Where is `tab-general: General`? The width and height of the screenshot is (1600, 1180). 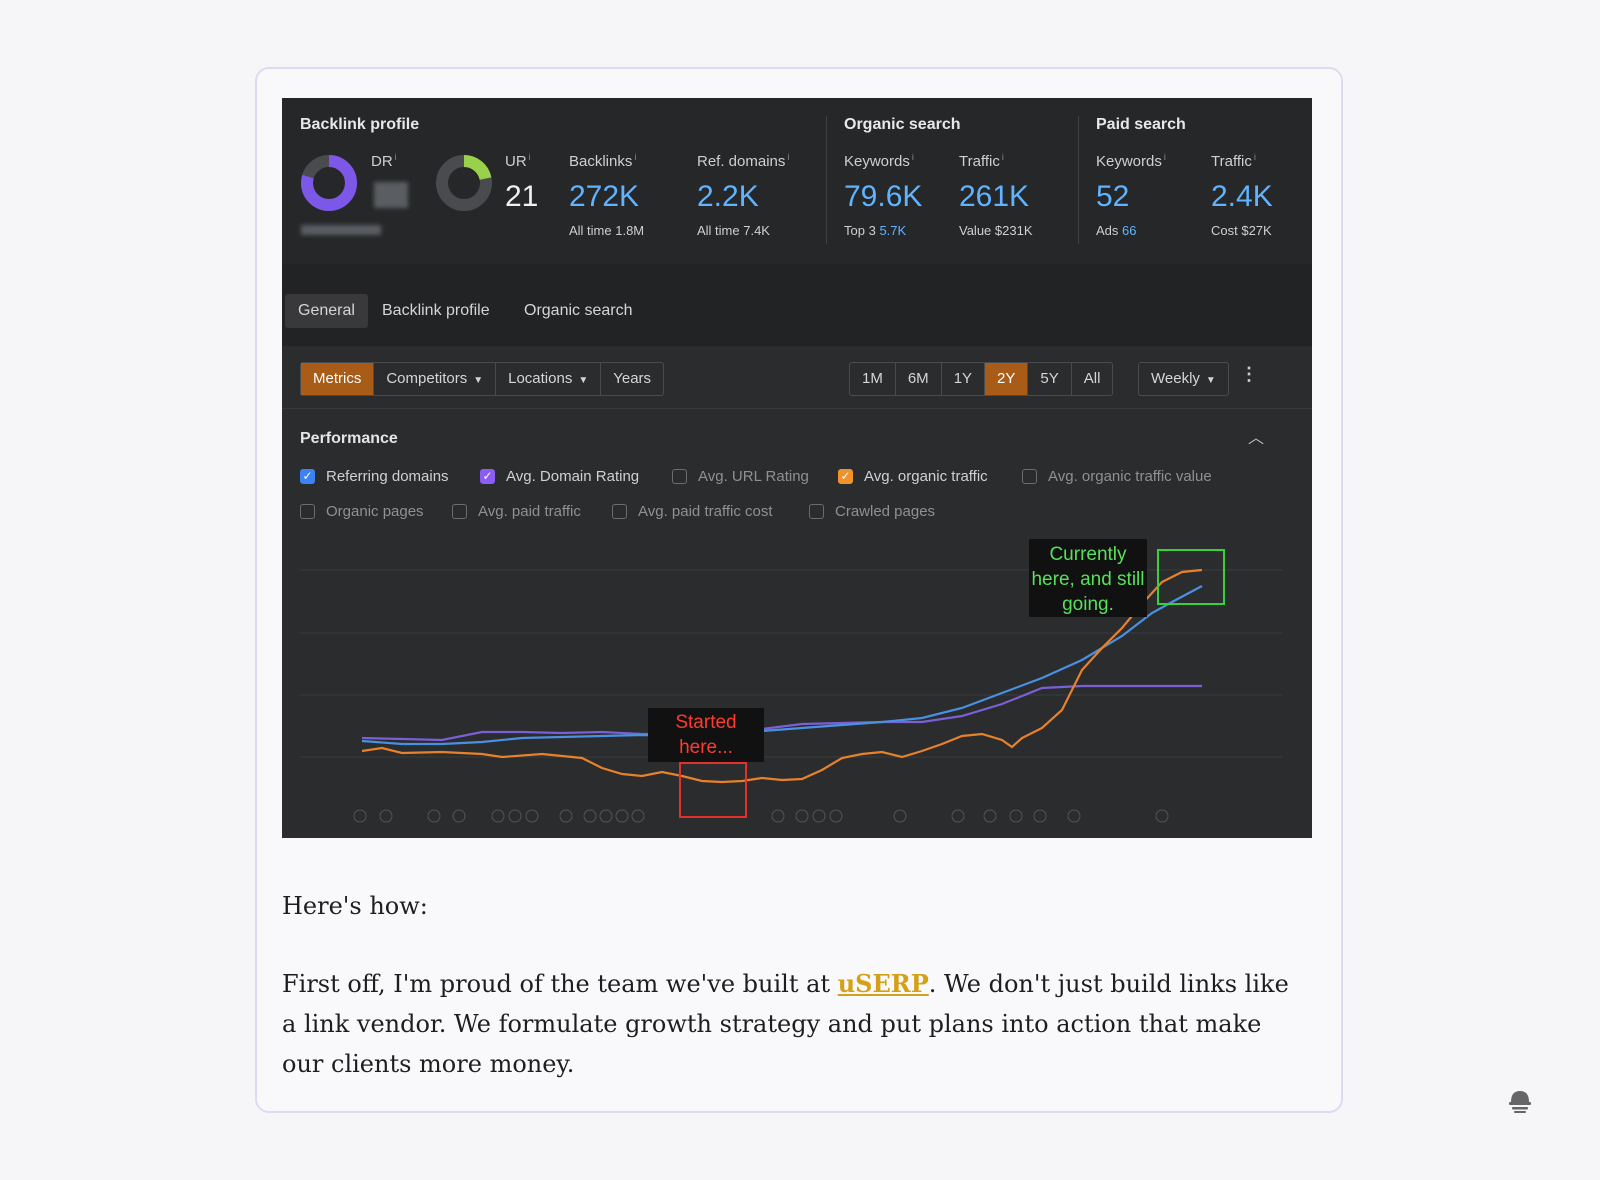 tab-general: General is located at coordinates (326, 311).